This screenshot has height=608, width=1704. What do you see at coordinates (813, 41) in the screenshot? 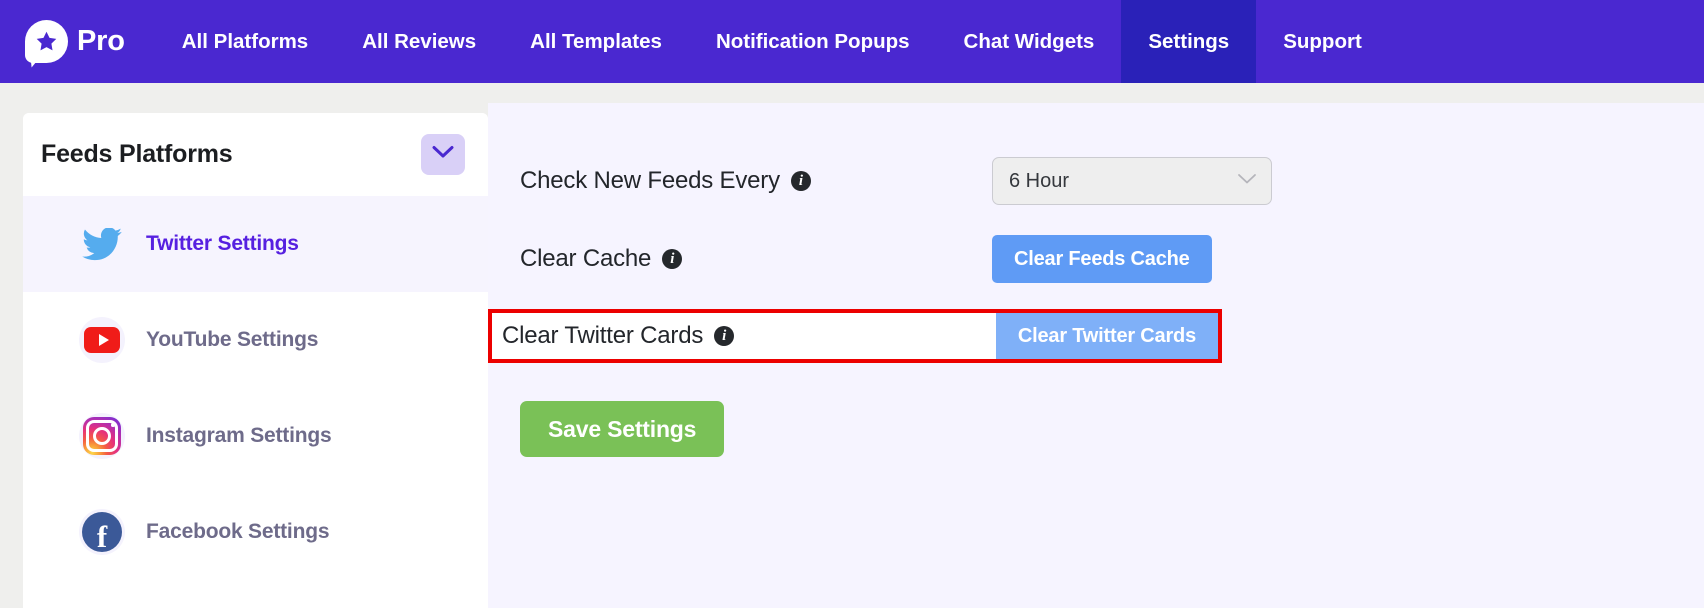
I see `nav-item-notification-popups: Notification Popups` at bounding box center [813, 41].